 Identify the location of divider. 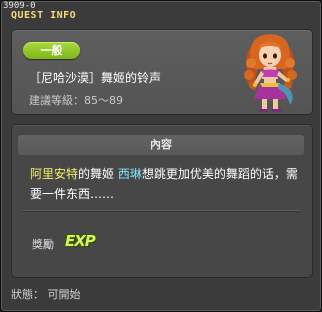
(161, 211).